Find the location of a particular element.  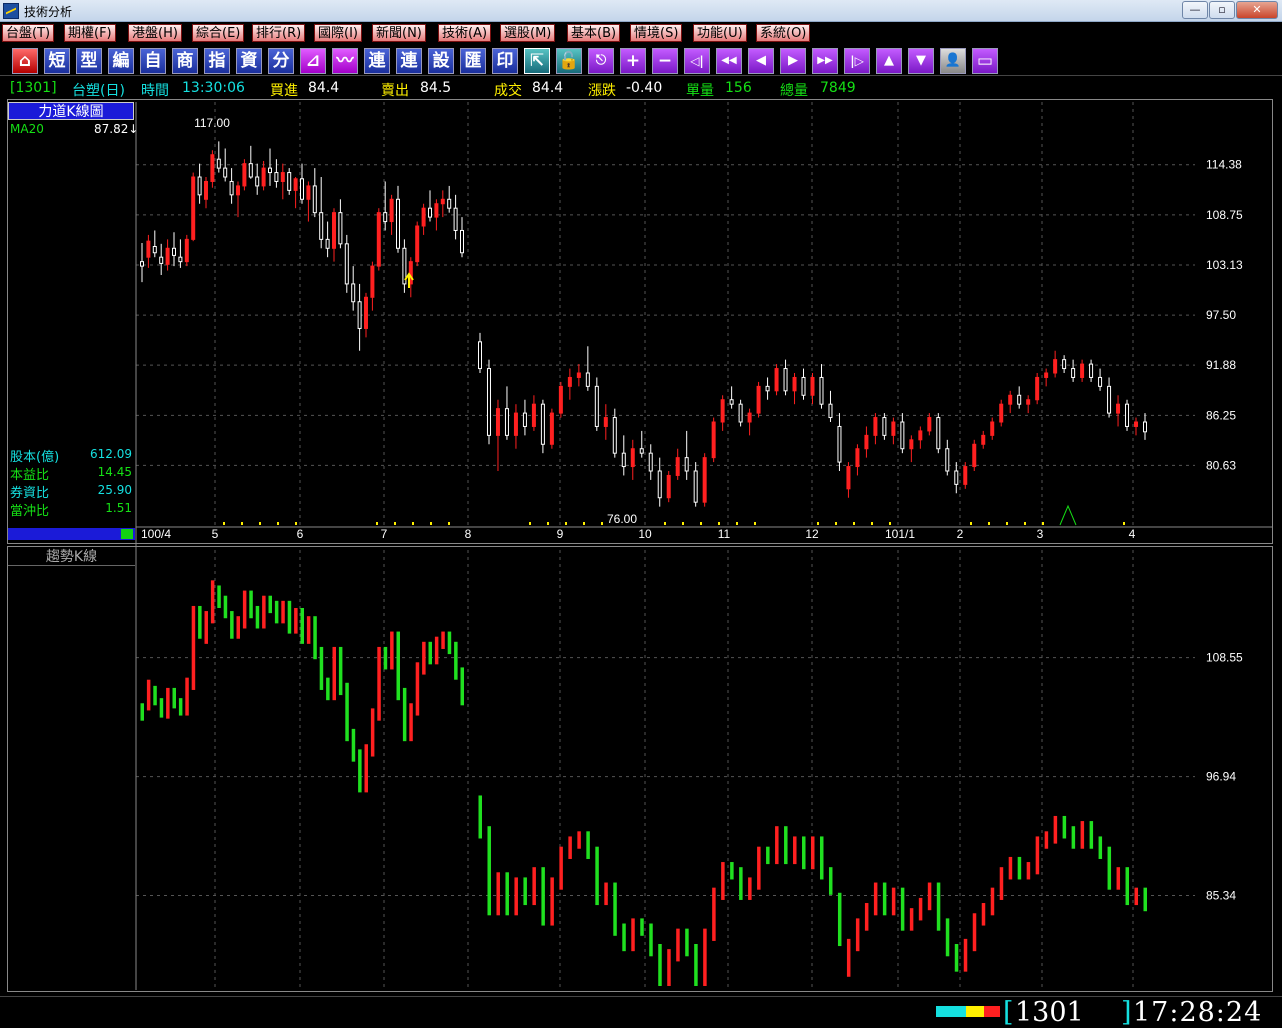

price-annotation: 76.00 is located at coordinates (622, 519).